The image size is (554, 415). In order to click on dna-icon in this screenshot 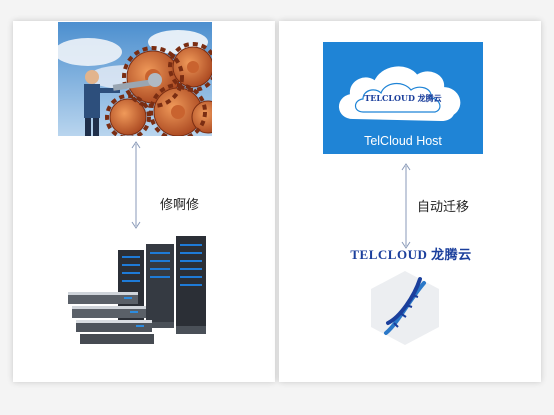, I will do `click(405, 308)`.